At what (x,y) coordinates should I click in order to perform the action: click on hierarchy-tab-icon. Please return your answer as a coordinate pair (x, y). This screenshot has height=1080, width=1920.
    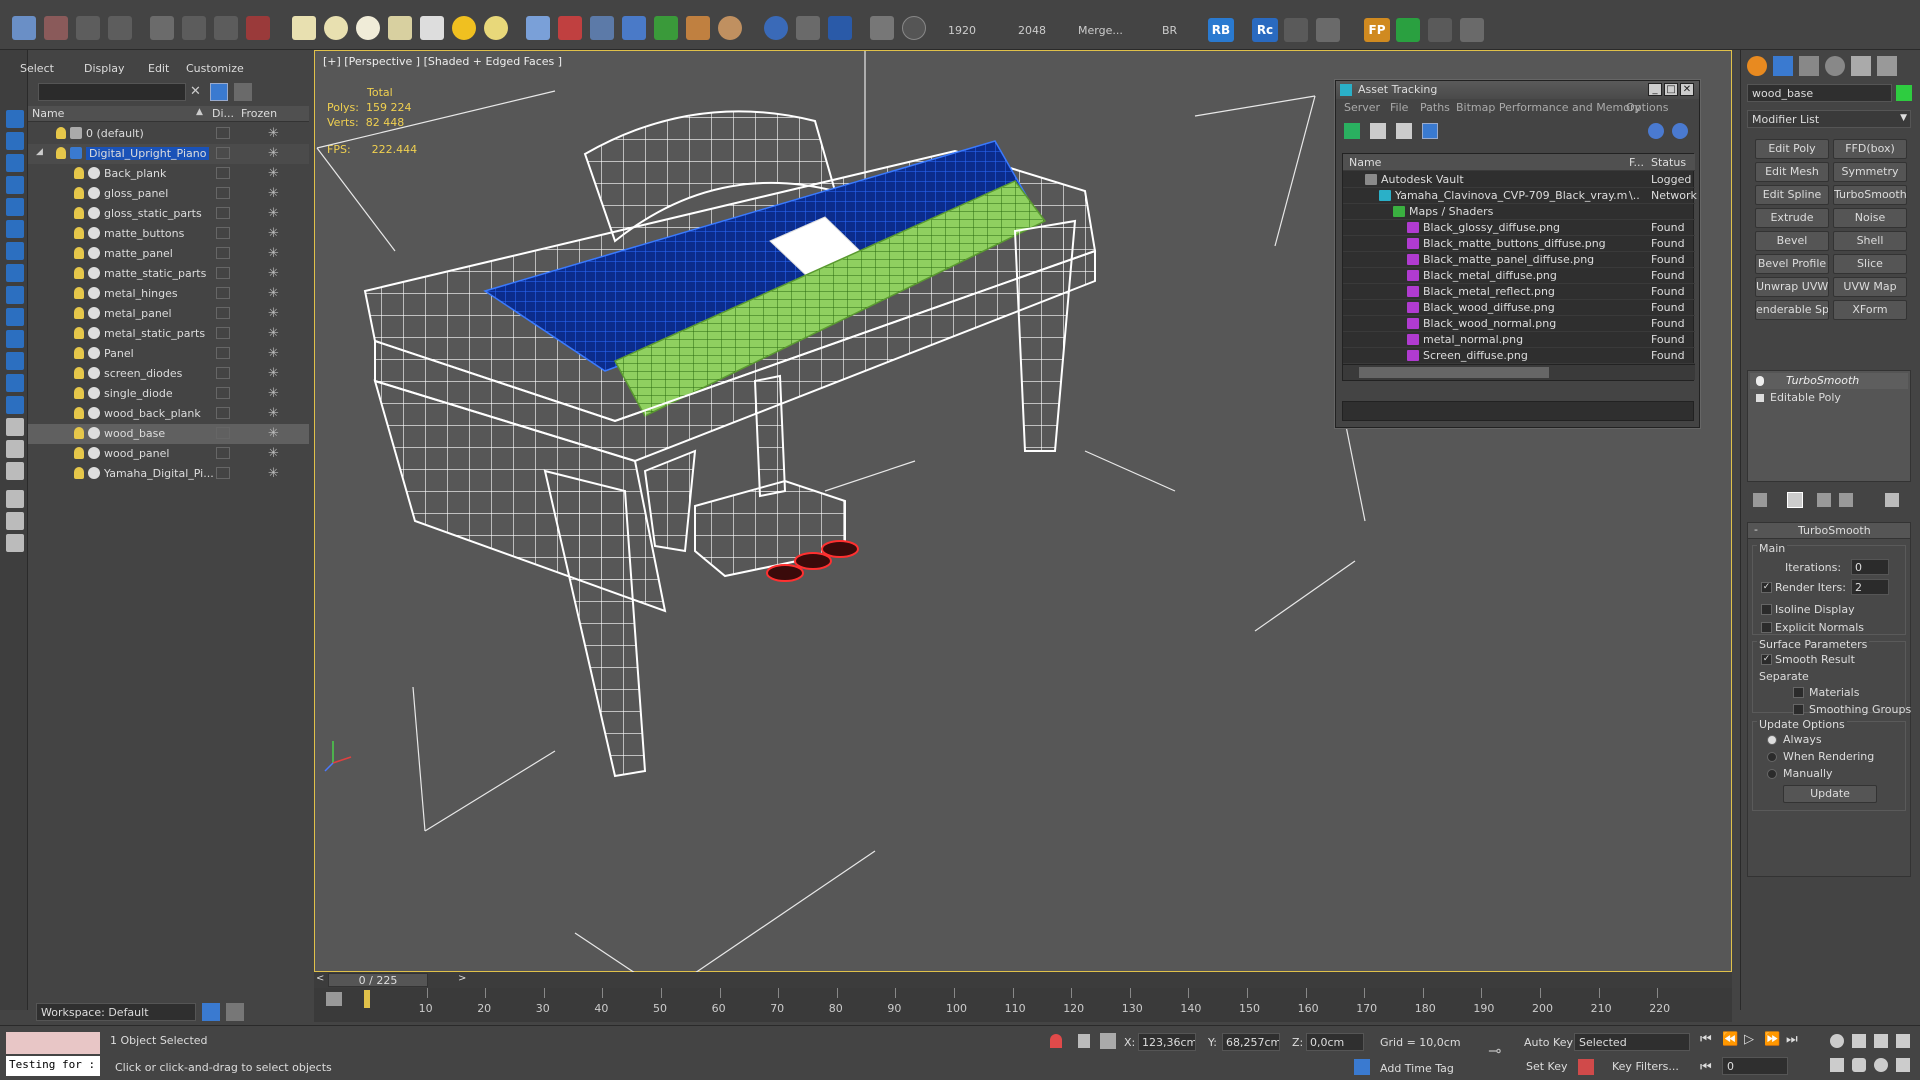
    Looking at the image, I should click on (1809, 66).